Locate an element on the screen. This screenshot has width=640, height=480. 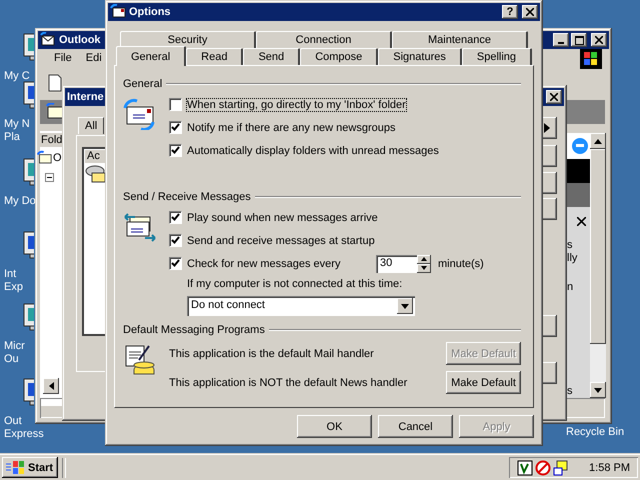
option-label: Play sound when new messages arrive is located at coordinates (282, 218).